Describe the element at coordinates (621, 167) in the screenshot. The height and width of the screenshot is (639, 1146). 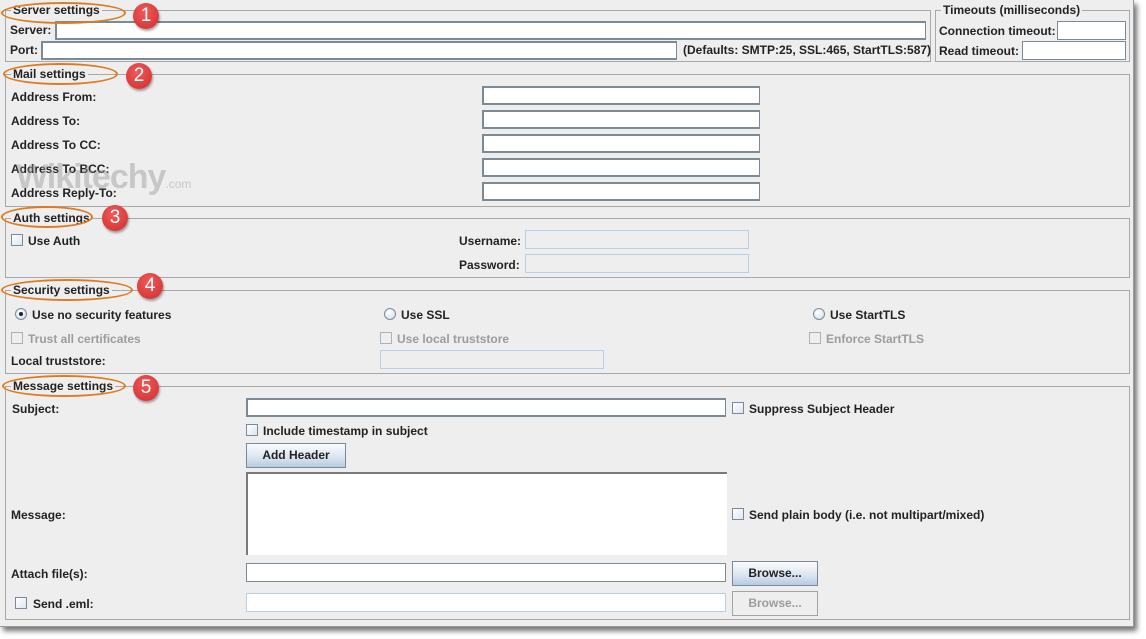
I see `address-bcc-input` at that location.